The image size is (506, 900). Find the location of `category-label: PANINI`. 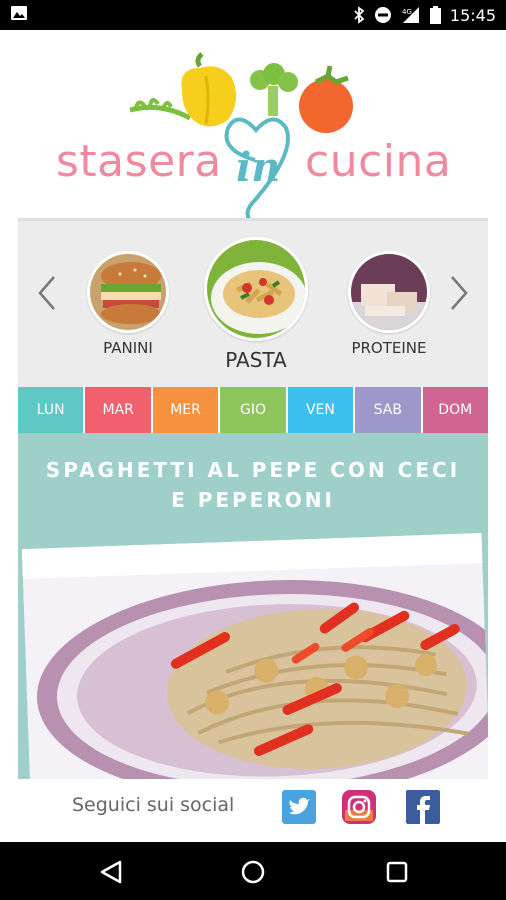

category-label: PANINI is located at coordinates (128, 348).